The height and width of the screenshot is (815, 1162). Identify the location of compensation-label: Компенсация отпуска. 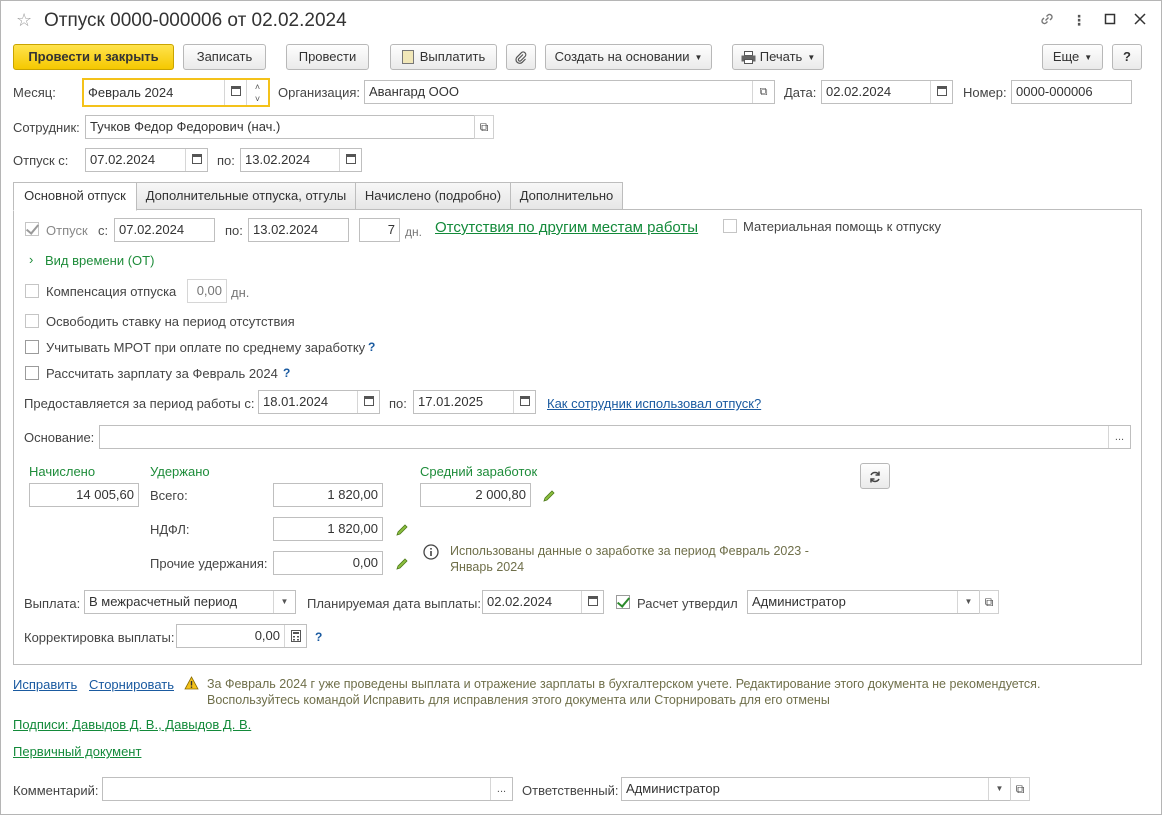
(111, 291).